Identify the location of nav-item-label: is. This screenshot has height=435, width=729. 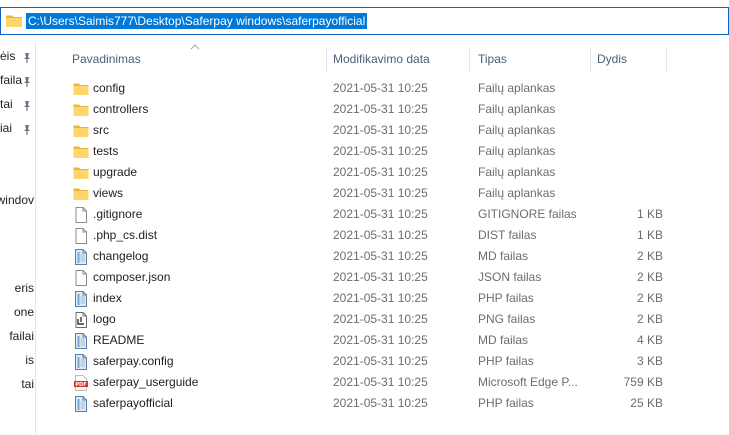
(29, 360).